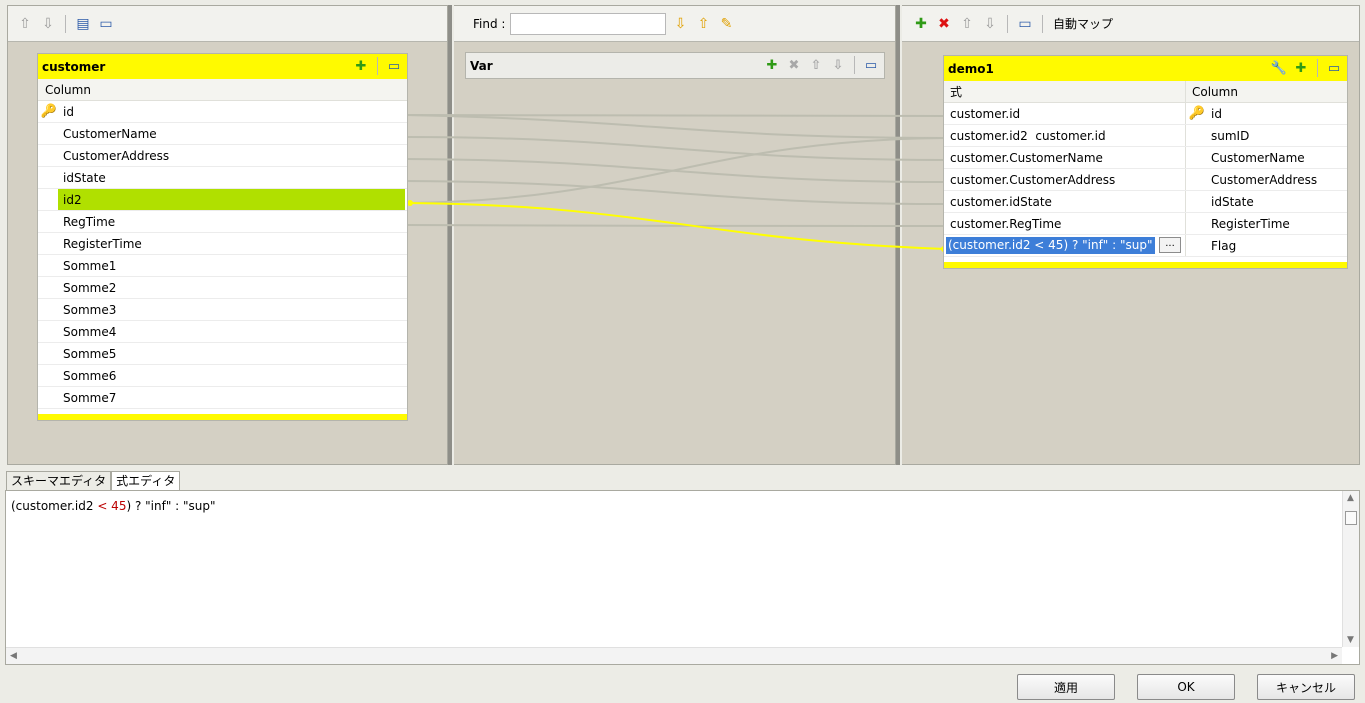 This screenshot has width=1365, height=703. I want to click on column-name: RegisterTime, so click(1250, 223).